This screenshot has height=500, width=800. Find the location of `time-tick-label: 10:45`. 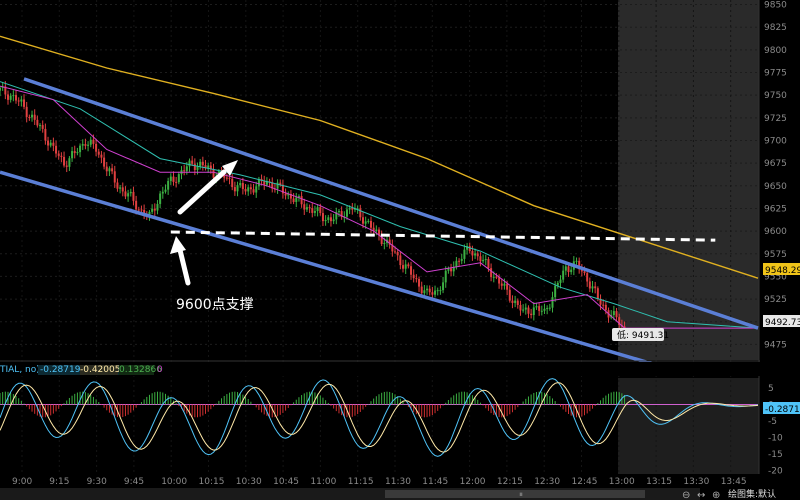

time-tick-label: 10:45 is located at coordinates (286, 482).